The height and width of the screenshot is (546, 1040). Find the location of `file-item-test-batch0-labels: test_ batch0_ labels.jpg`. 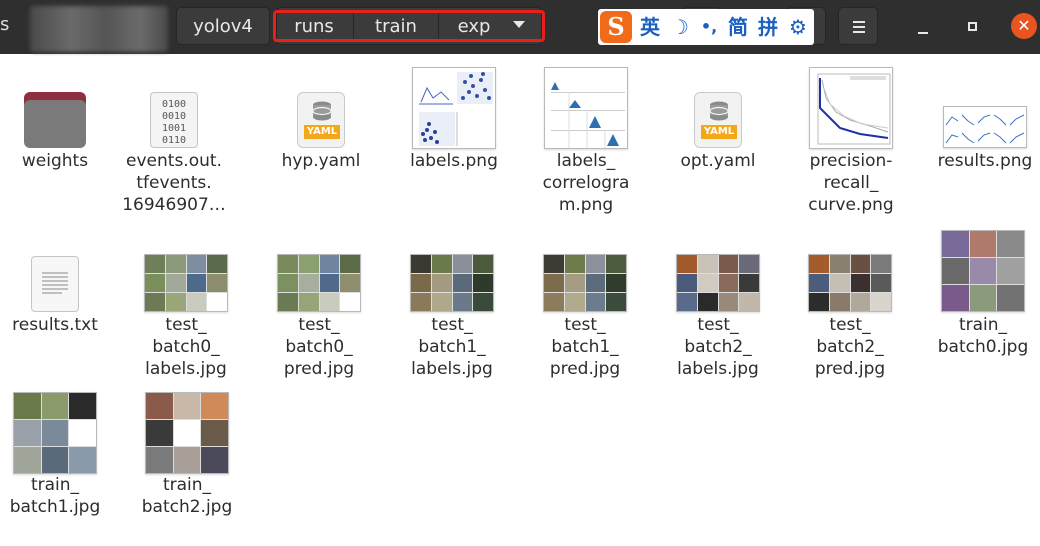

file-item-test-batch0-labels: test_ batch0_ labels.jpg is located at coordinates (186, 306).